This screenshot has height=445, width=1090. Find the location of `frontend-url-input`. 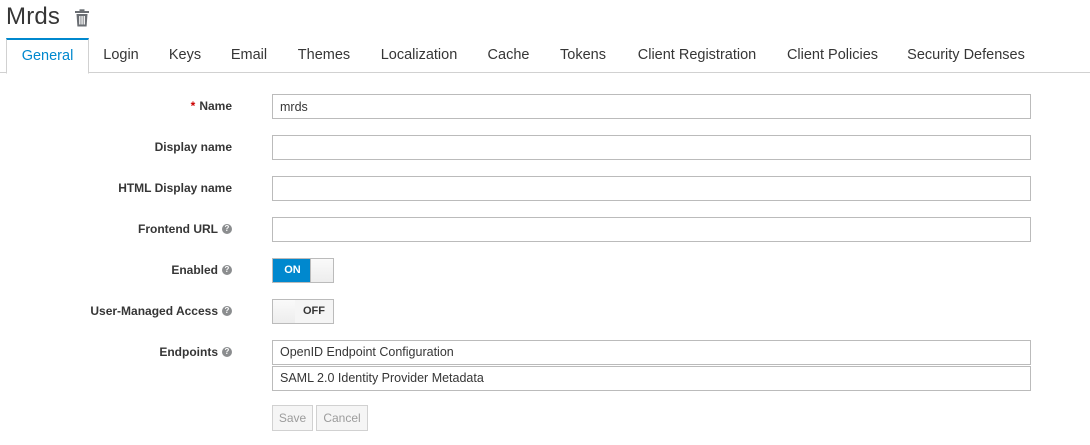

frontend-url-input is located at coordinates (651, 229).